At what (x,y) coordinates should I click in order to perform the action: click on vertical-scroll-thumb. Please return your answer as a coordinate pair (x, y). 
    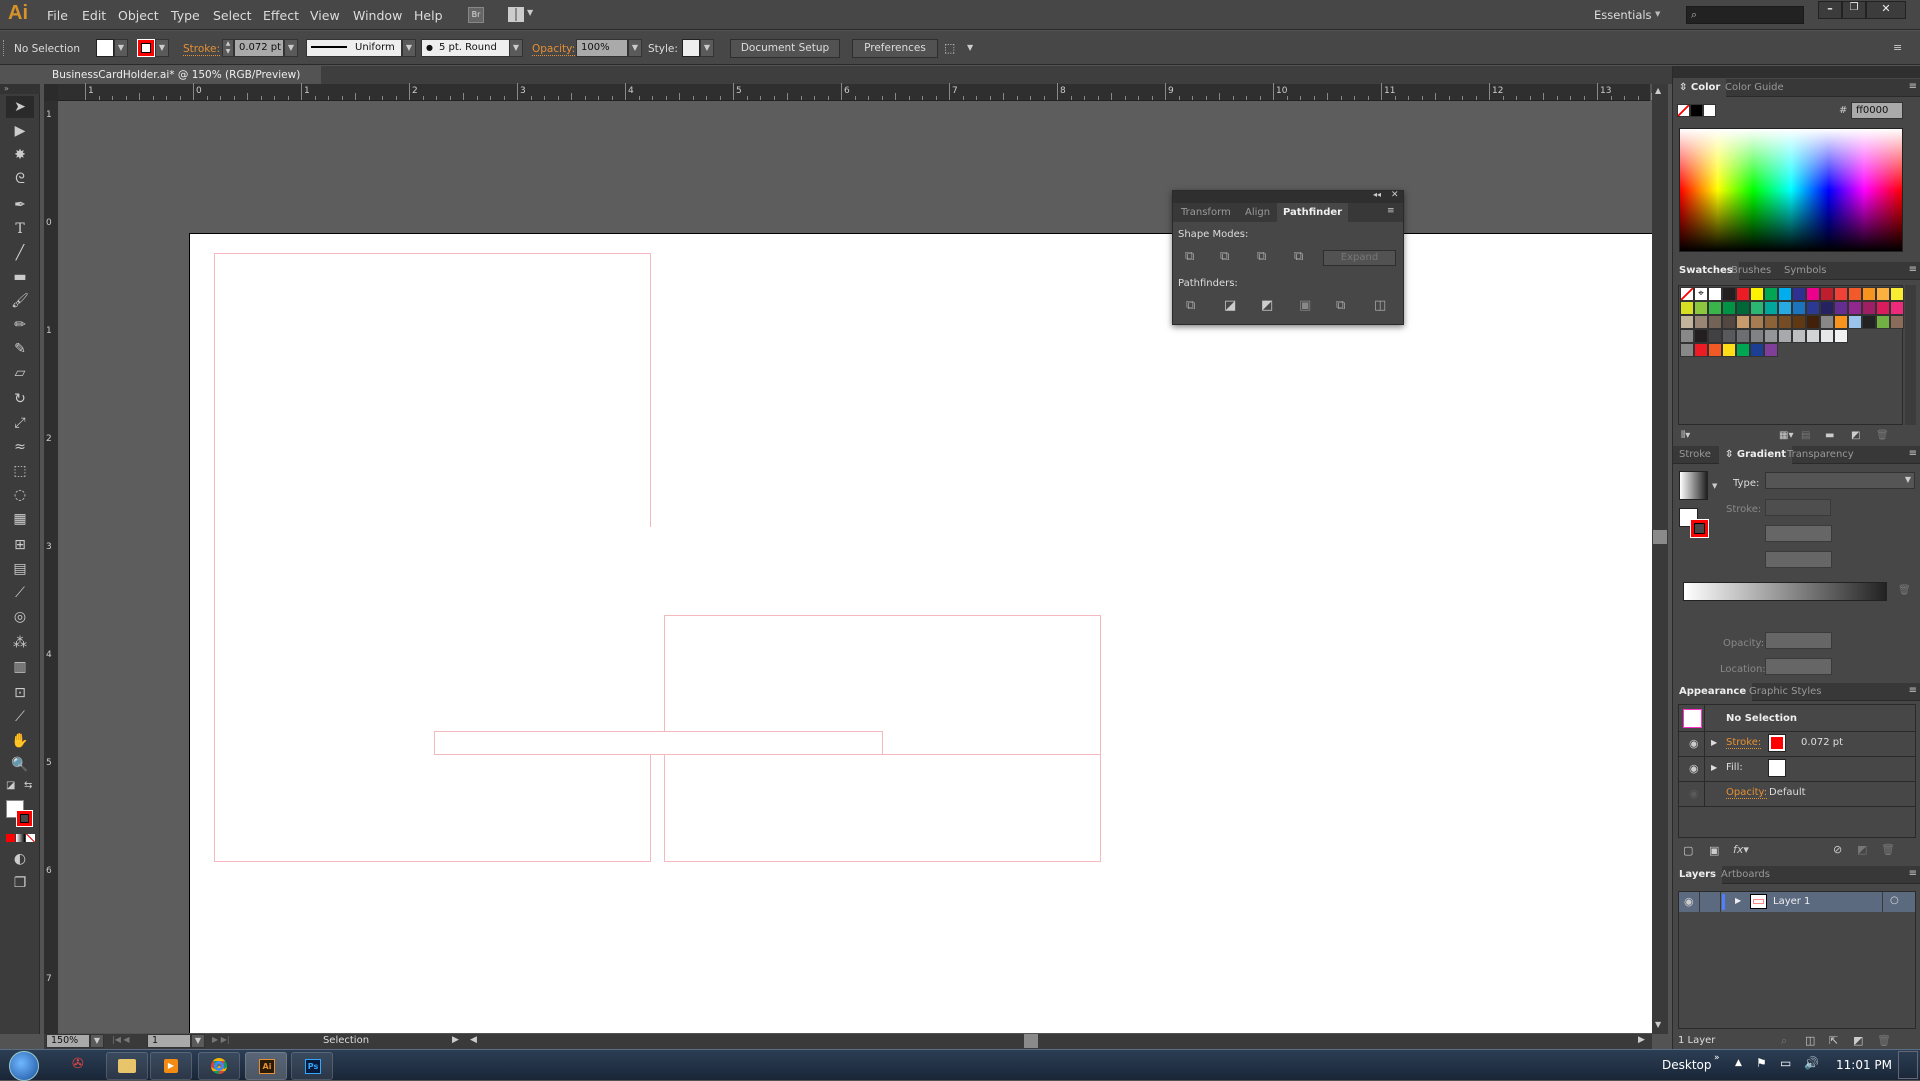
    Looking at the image, I should click on (1660, 537).